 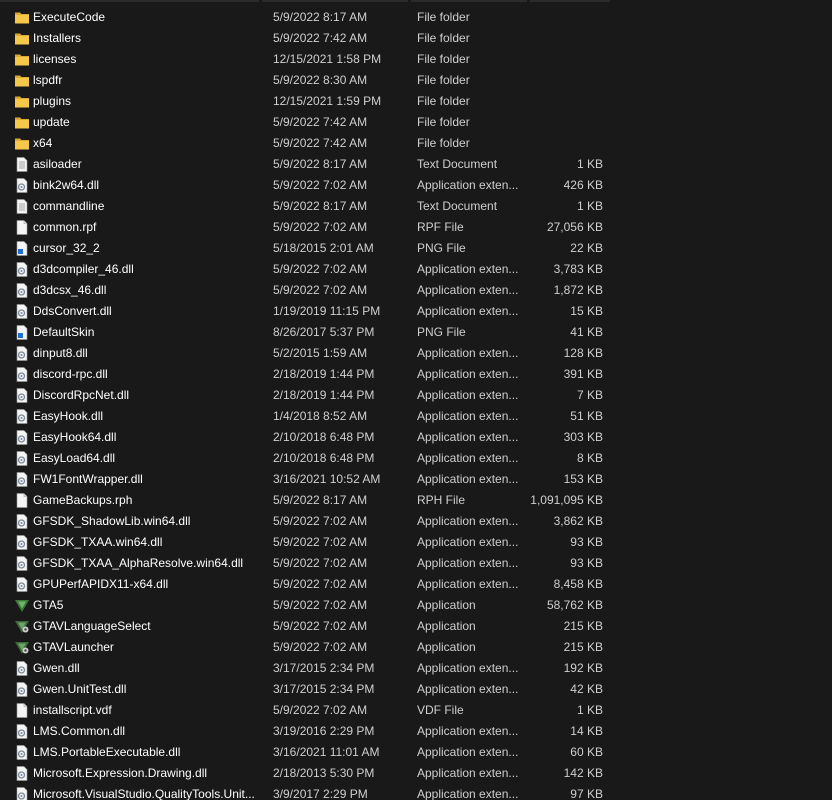 I want to click on file-name: plugins, so click(x=52, y=101).